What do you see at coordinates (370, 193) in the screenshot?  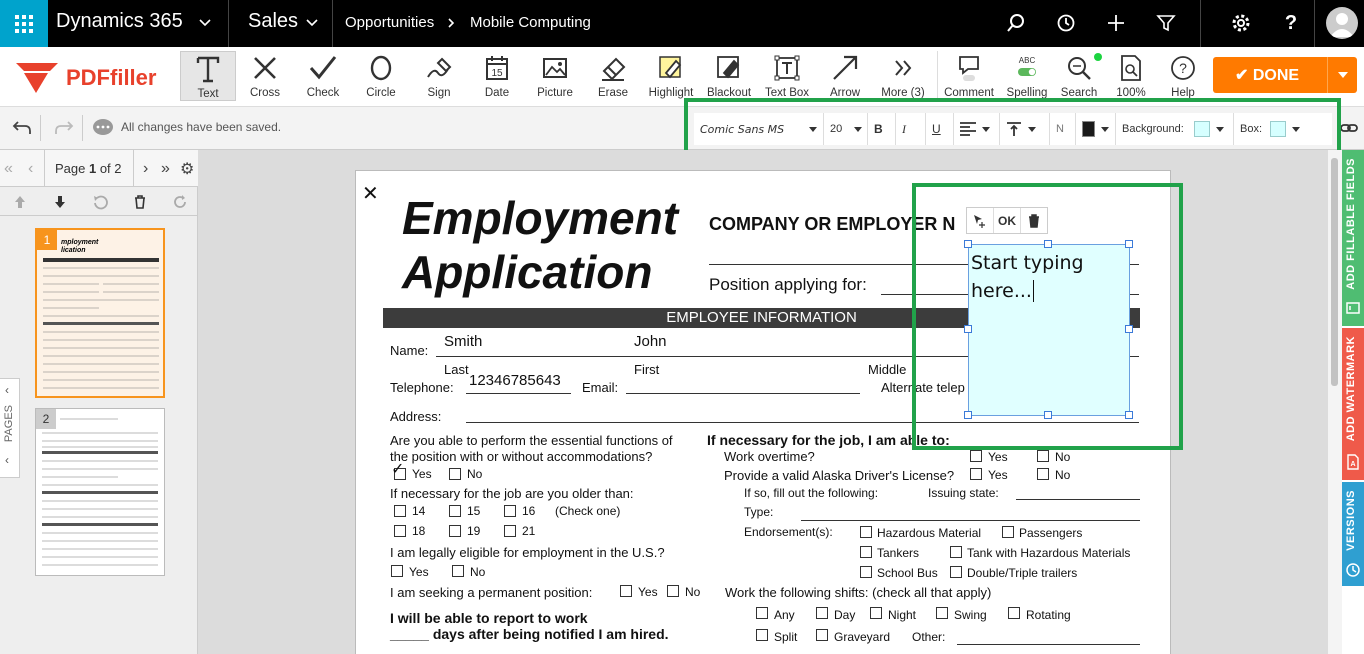 I see `close-icon: ✕` at bounding box center [370, 193].